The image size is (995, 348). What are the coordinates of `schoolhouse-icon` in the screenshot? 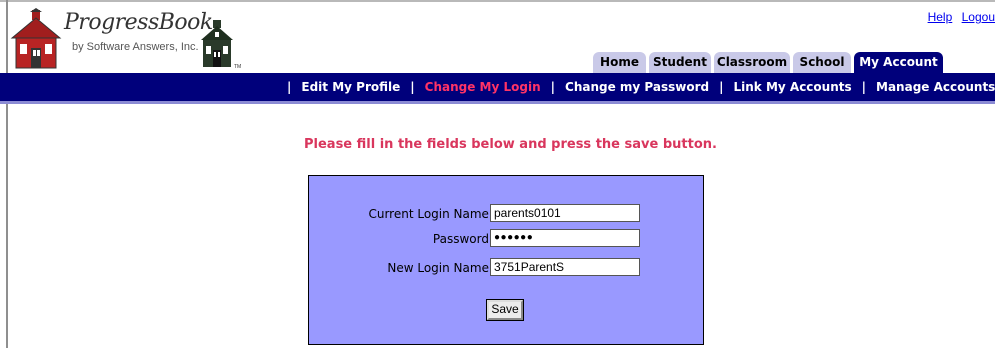 It's located at (36, 38).